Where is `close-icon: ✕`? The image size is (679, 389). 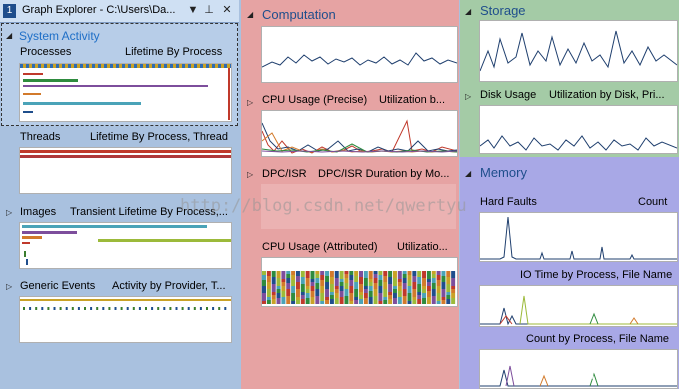 close-icon: ✕ is located at coordinates (227, 10).